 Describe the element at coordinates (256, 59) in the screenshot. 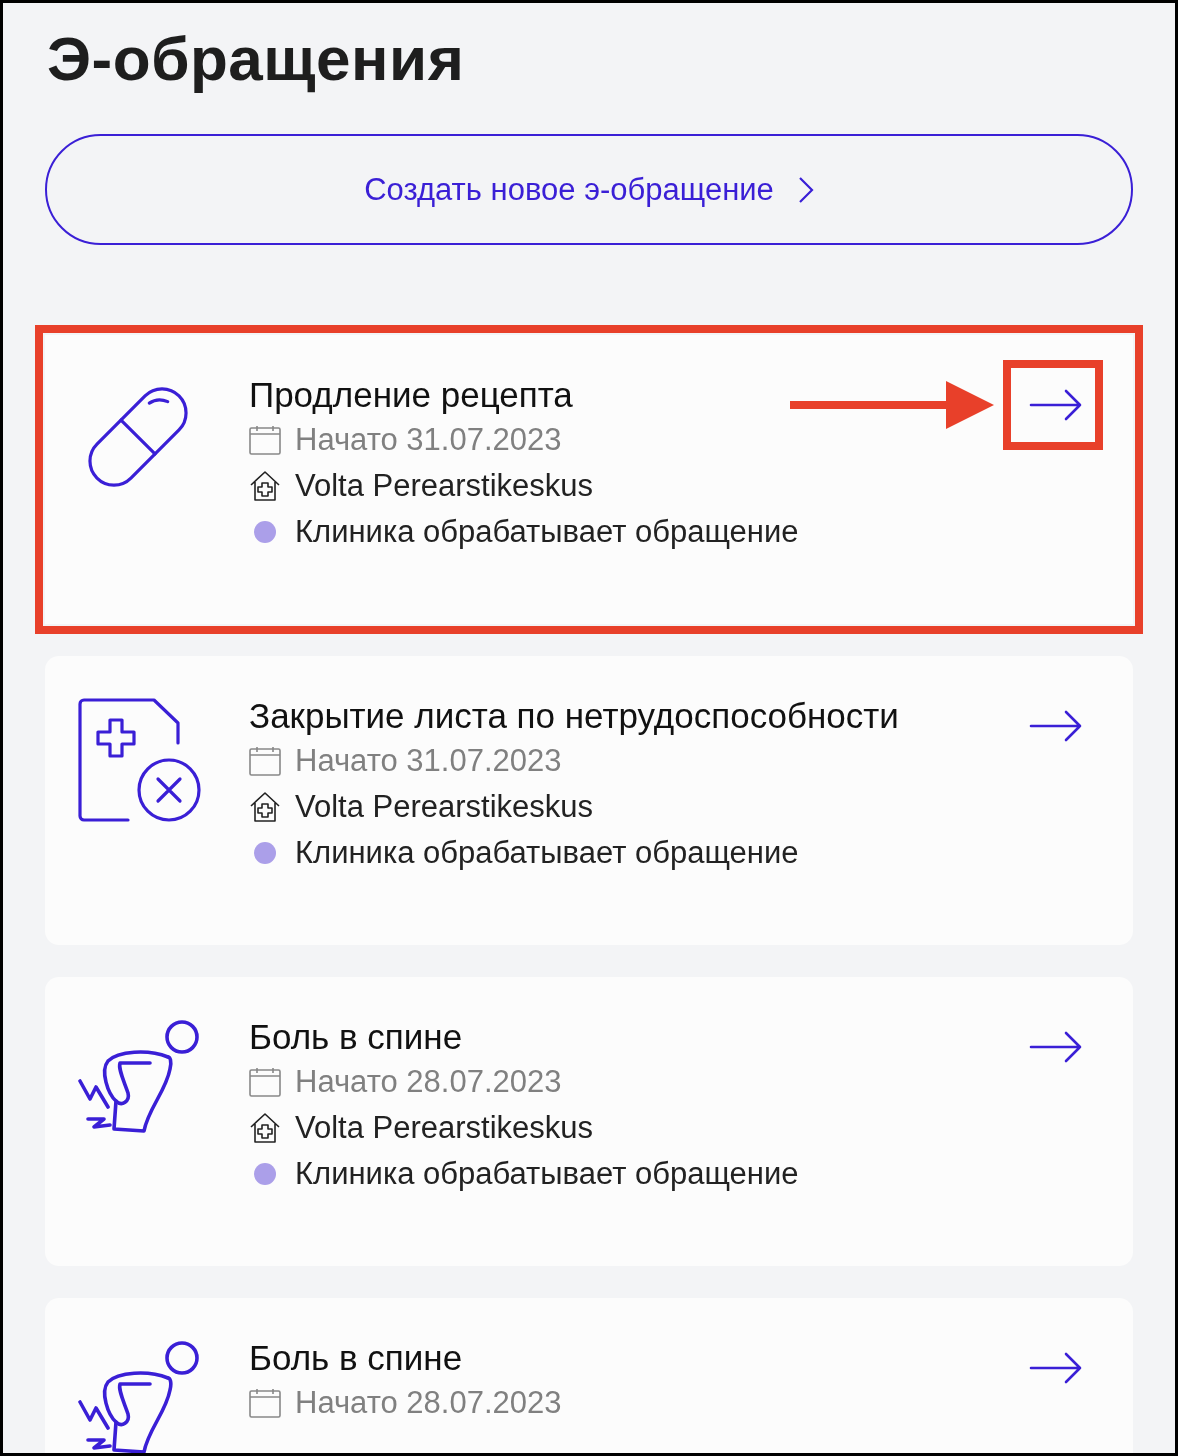

I see `page-title: Э-обращения` at that location.